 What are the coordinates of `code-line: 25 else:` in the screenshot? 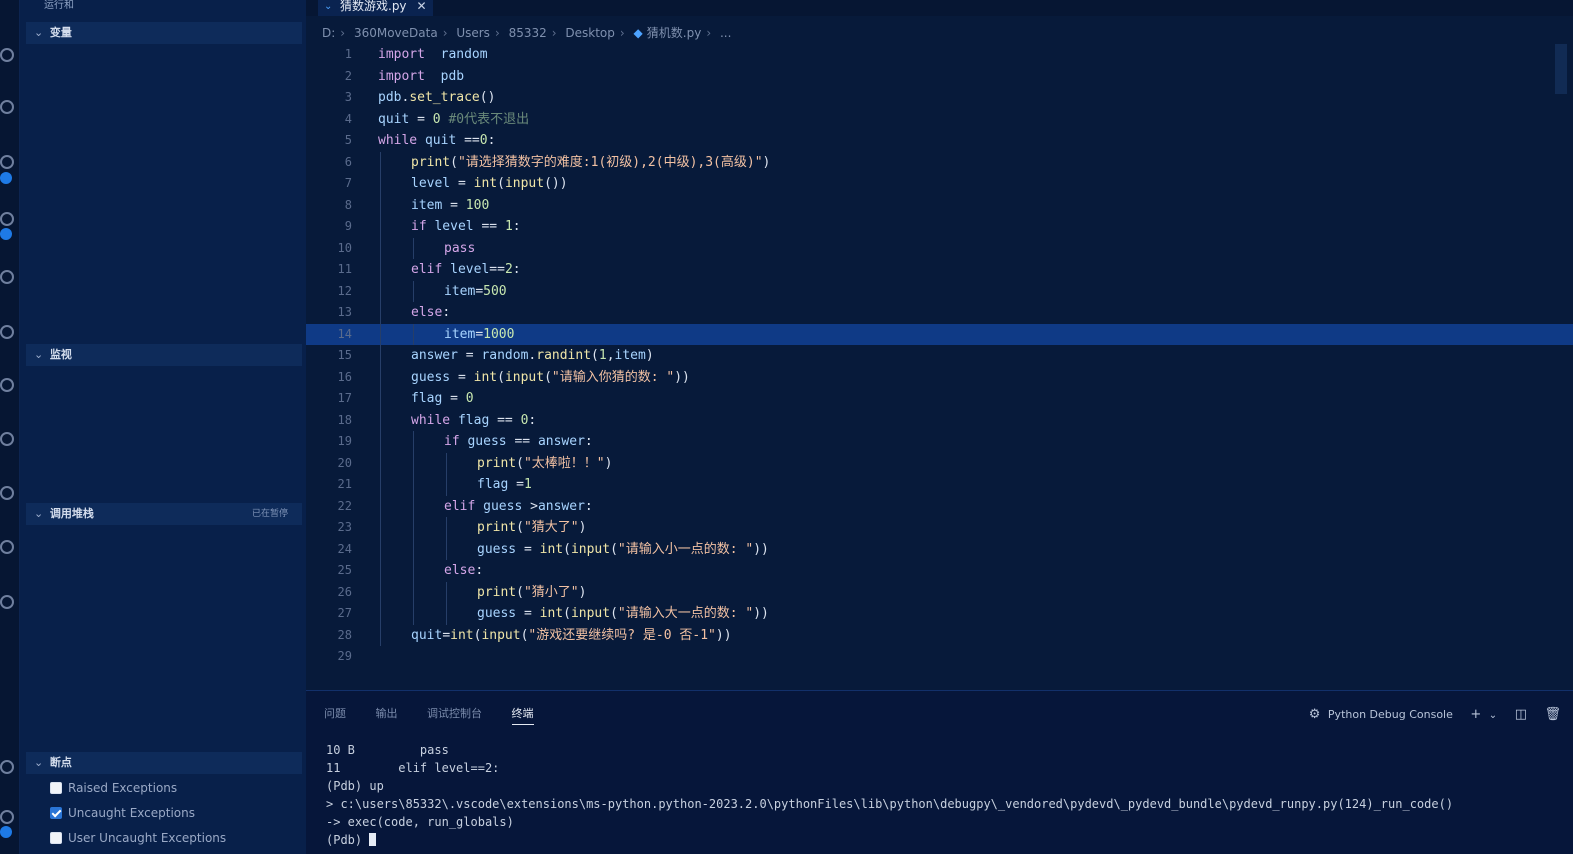 It's located at (939, 571).